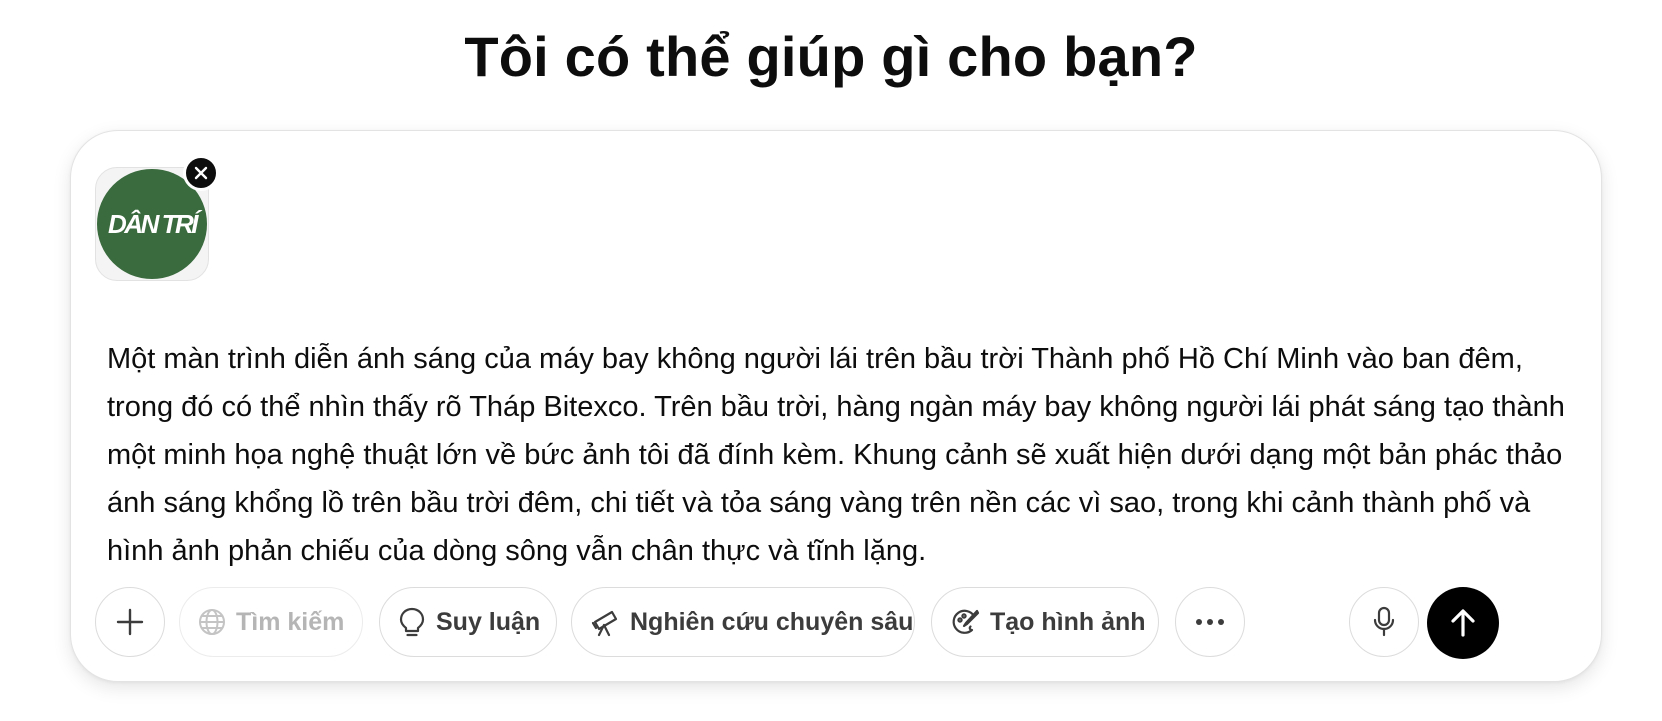 The image size is (1662, 721). I want to click on lightbulb-icon, so click(412, 622).